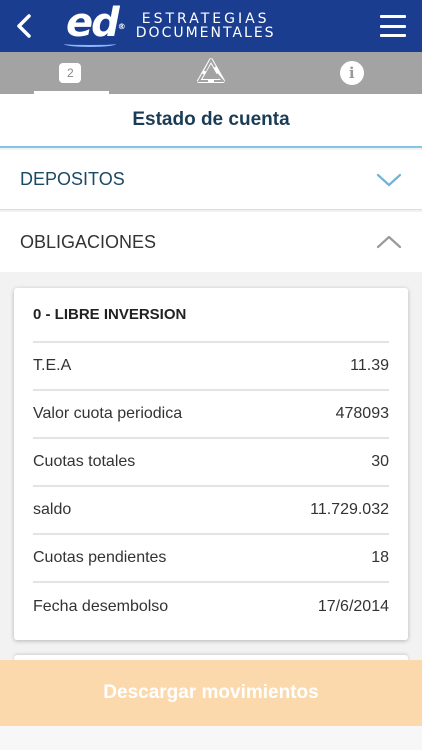 This screenshot has width=422, height=750. I want to click on back-button, so click(24, 26).